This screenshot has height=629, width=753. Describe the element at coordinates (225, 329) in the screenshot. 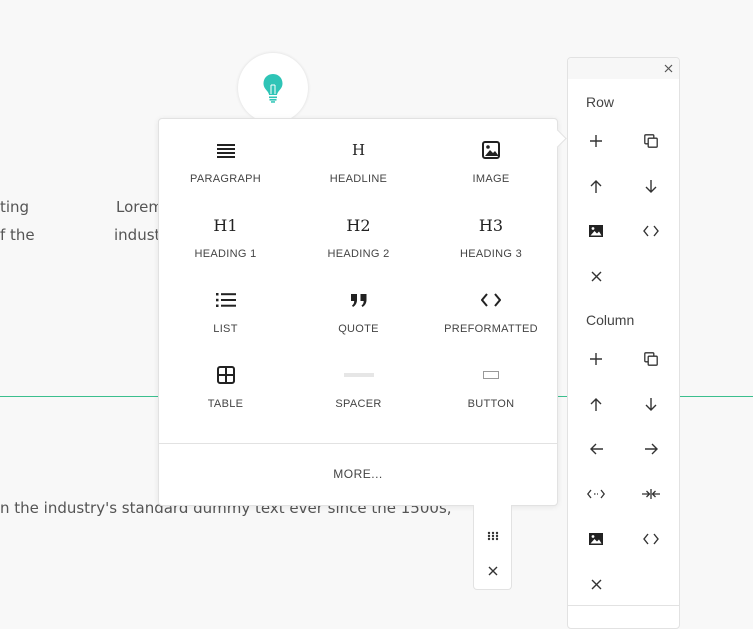

I see `block-option-label: LIST` at that location.